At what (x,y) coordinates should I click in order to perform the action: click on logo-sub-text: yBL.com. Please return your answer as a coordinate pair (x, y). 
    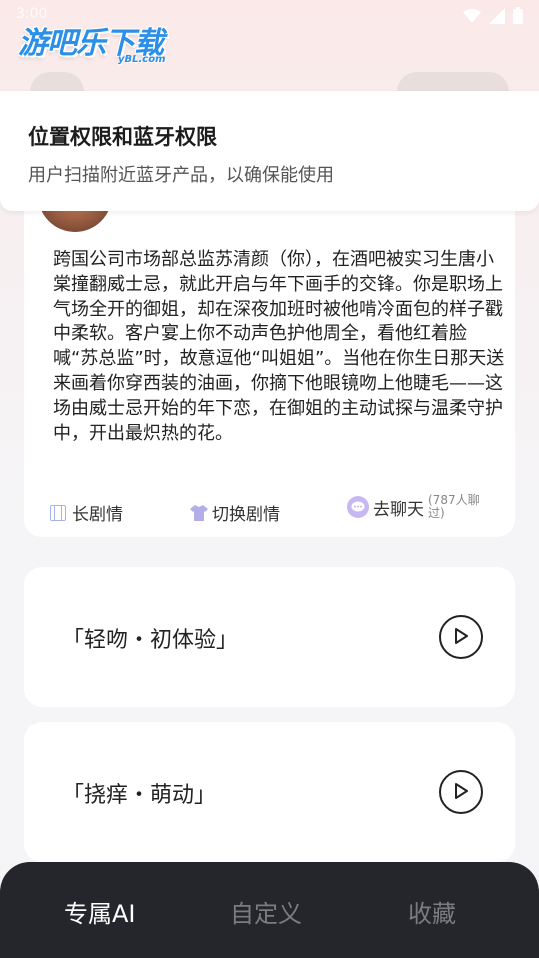
    Looking at the image, I should click on (142, 59).